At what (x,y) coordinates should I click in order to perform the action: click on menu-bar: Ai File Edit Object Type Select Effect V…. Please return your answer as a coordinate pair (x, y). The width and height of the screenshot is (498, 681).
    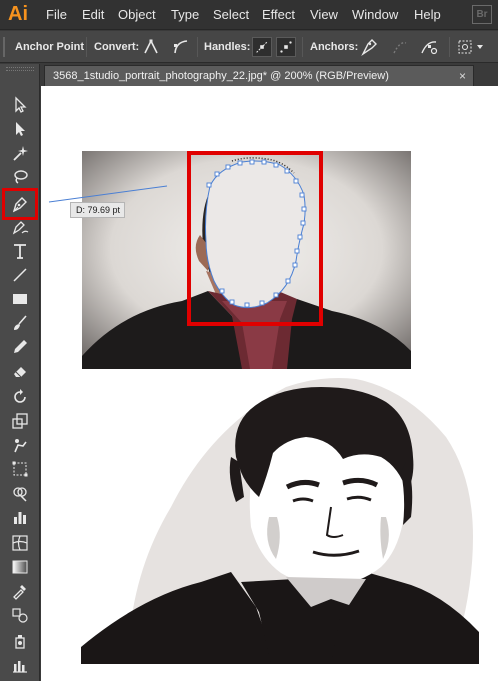
    Looking at the image, I should click on (249, 15).